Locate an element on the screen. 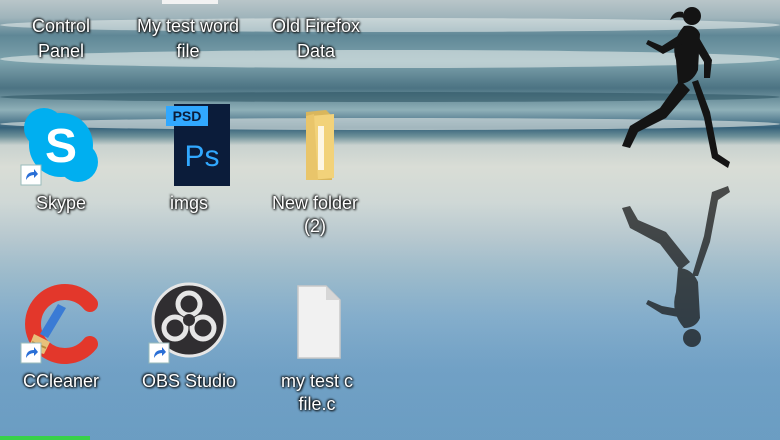 The width and height of the screenshot is (780, 440). folder-icon is located at coordinates (315, 145).